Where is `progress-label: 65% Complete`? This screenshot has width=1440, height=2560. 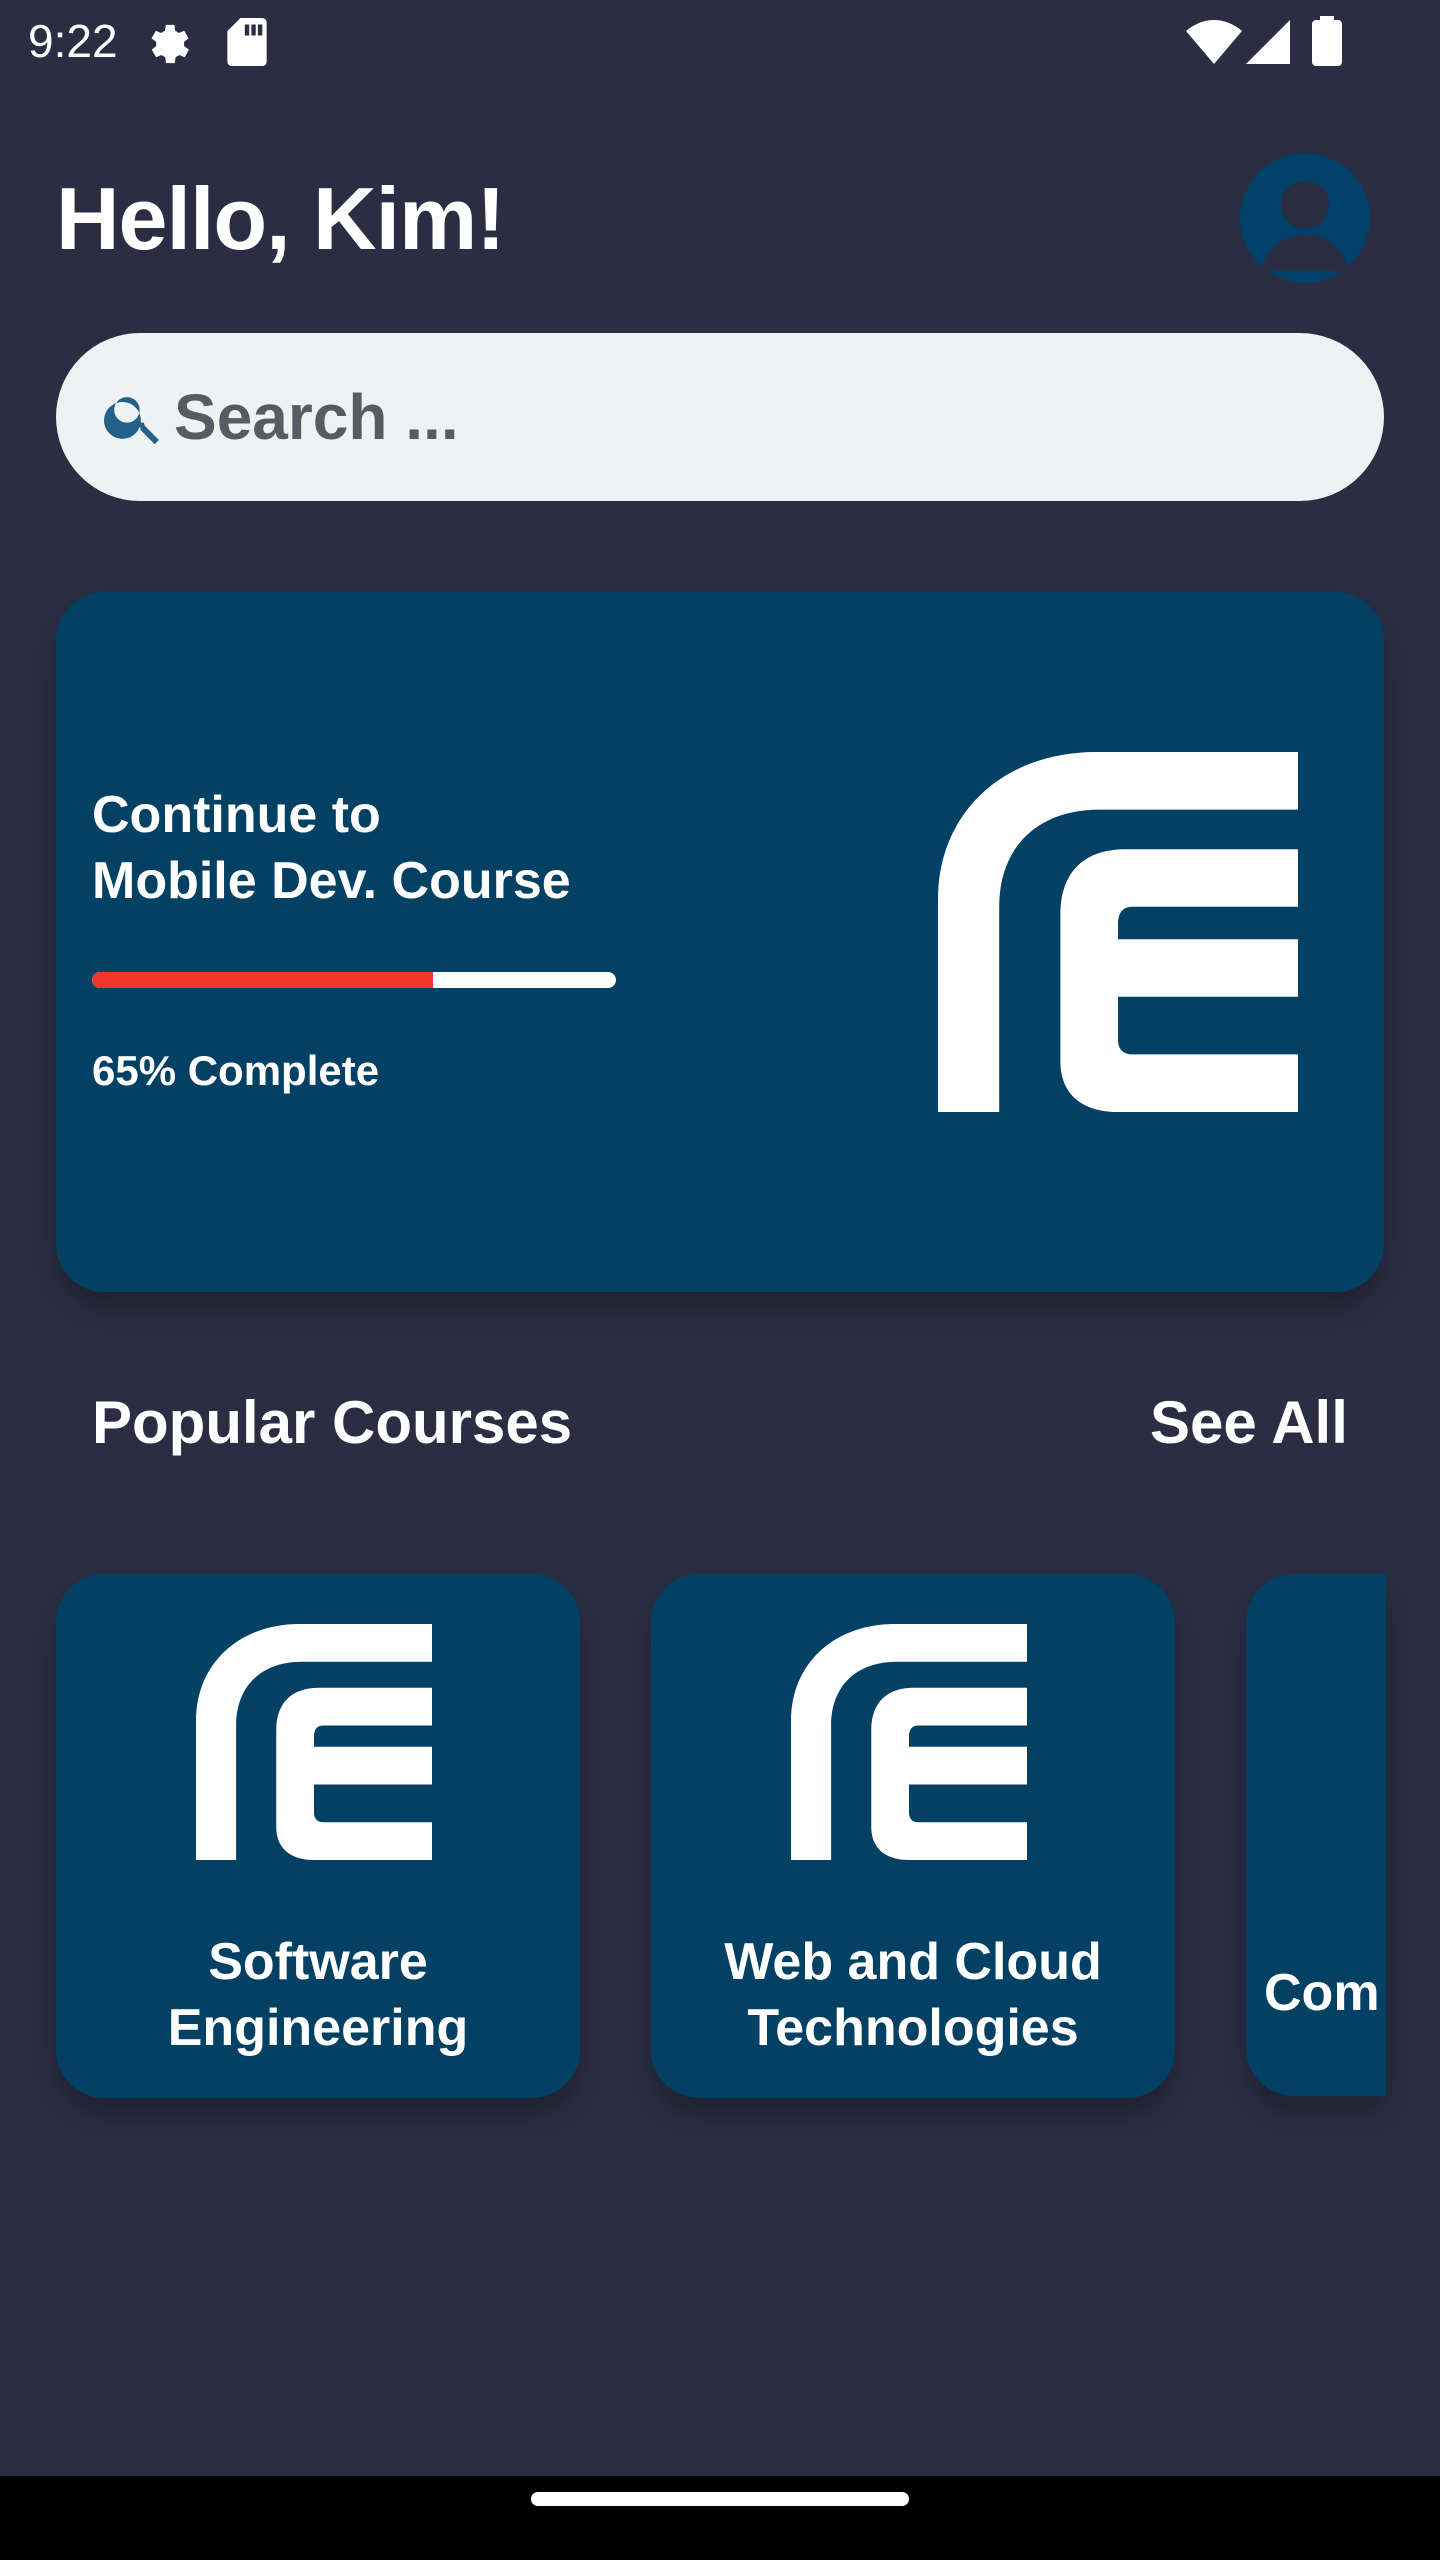
progress-label: 65% Complete is located at coordinates (236, 1070).